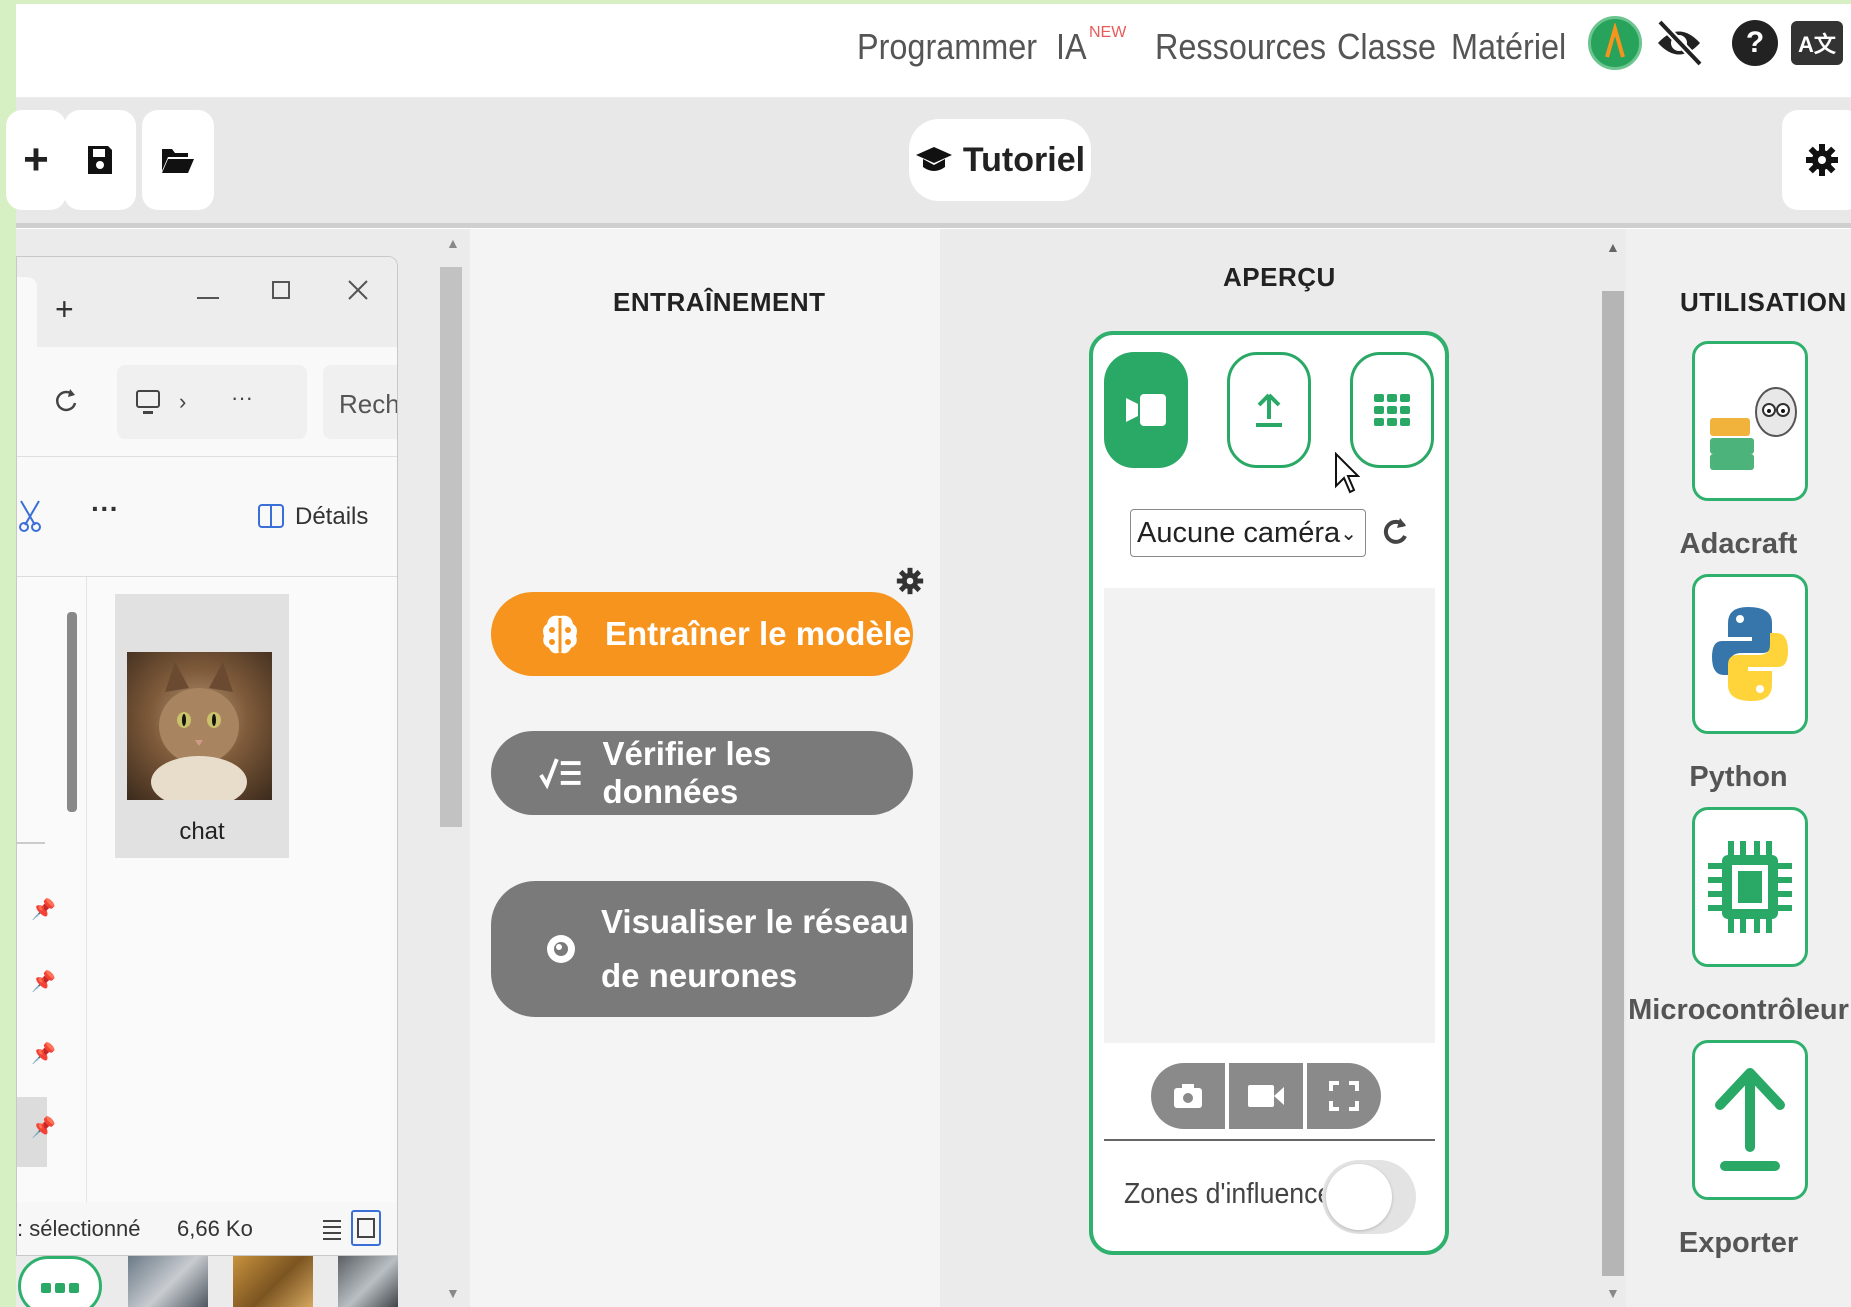 This screenshot has height=1307, width=1851. Describe the element at coordinates (207, 1228) in the screenshot. I see `explorer-status-bar: : sélectionné 6,66 Ko` at that location.